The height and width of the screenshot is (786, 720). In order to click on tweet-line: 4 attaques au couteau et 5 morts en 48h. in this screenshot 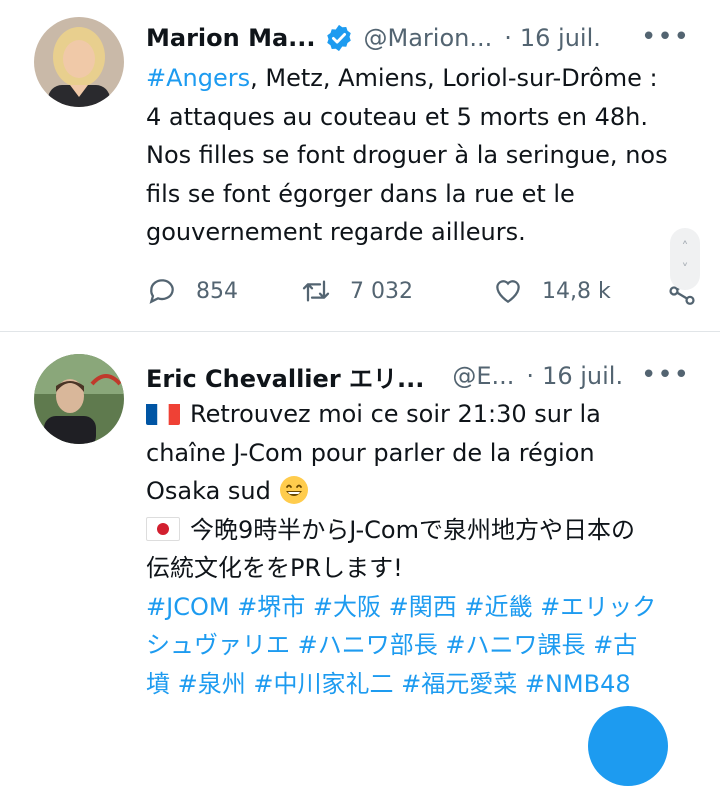, I will do `click(397, 116)`.